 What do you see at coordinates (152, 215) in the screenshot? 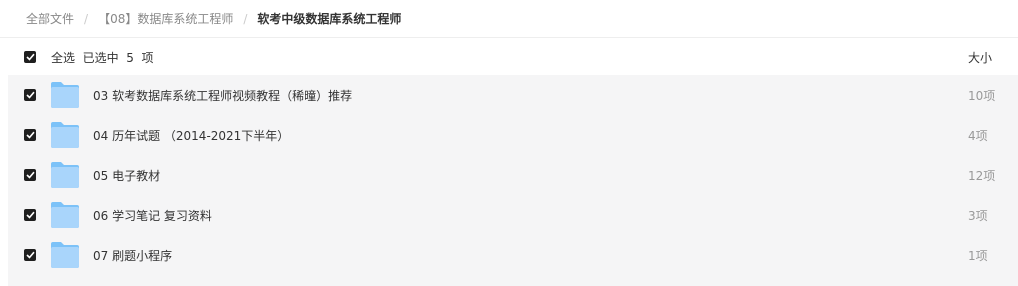
I see `file-name: 06 学习笔记 复习资料` at bounding box center [152, 215].